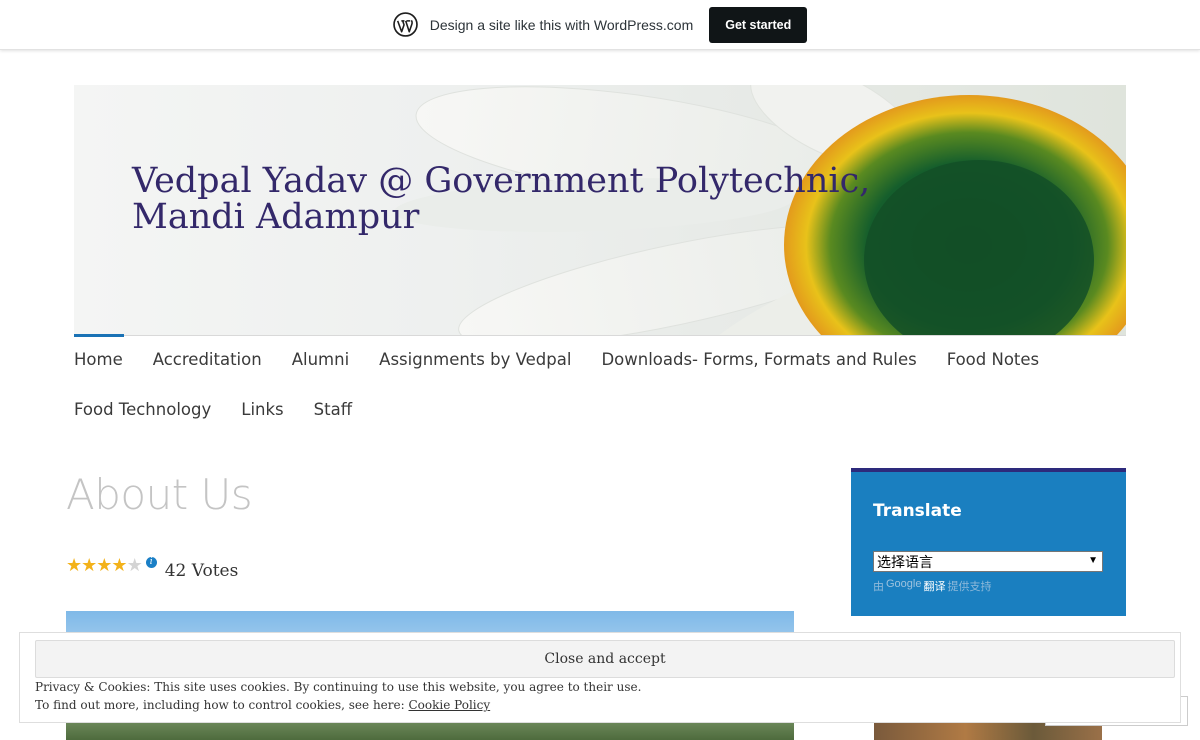 This screenshot has width=1200, height=740. I want to click on translate-link: 翻译, so click(934, 586).